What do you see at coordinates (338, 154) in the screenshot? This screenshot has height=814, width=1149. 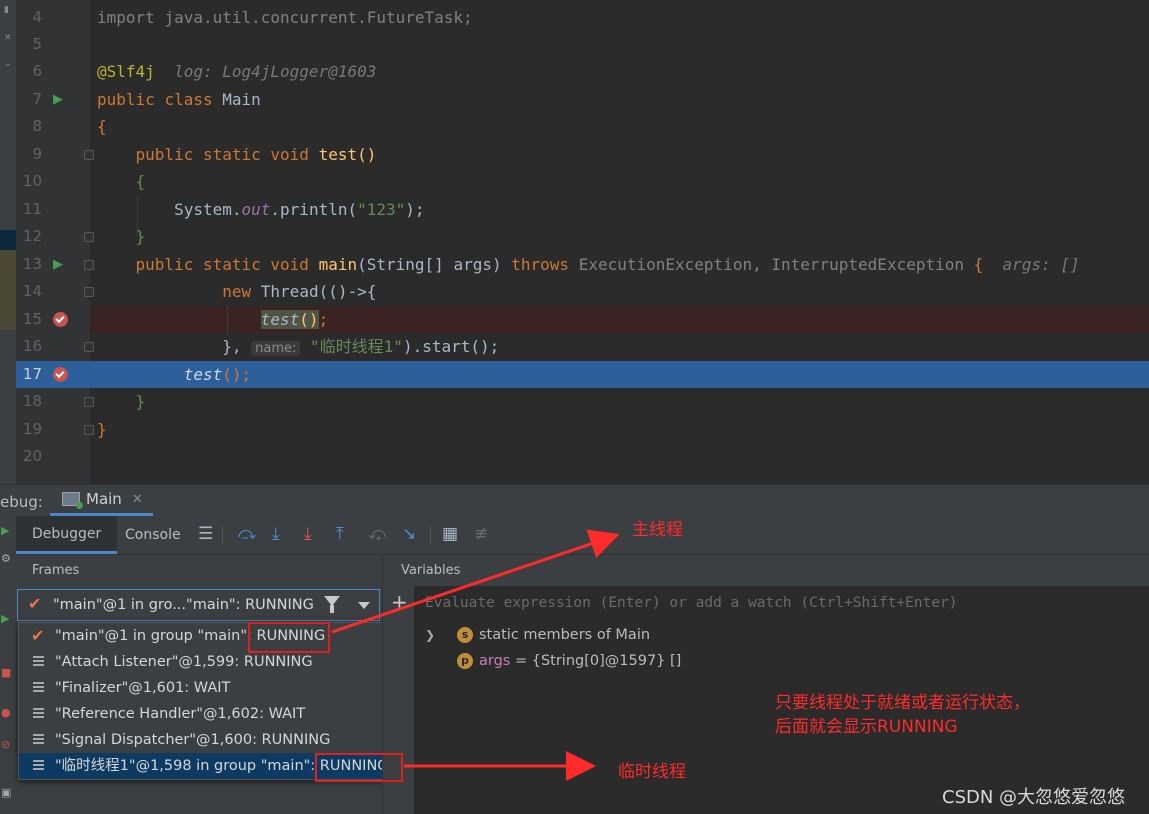 I see `method-name: test` at bounding box center [338, 154].